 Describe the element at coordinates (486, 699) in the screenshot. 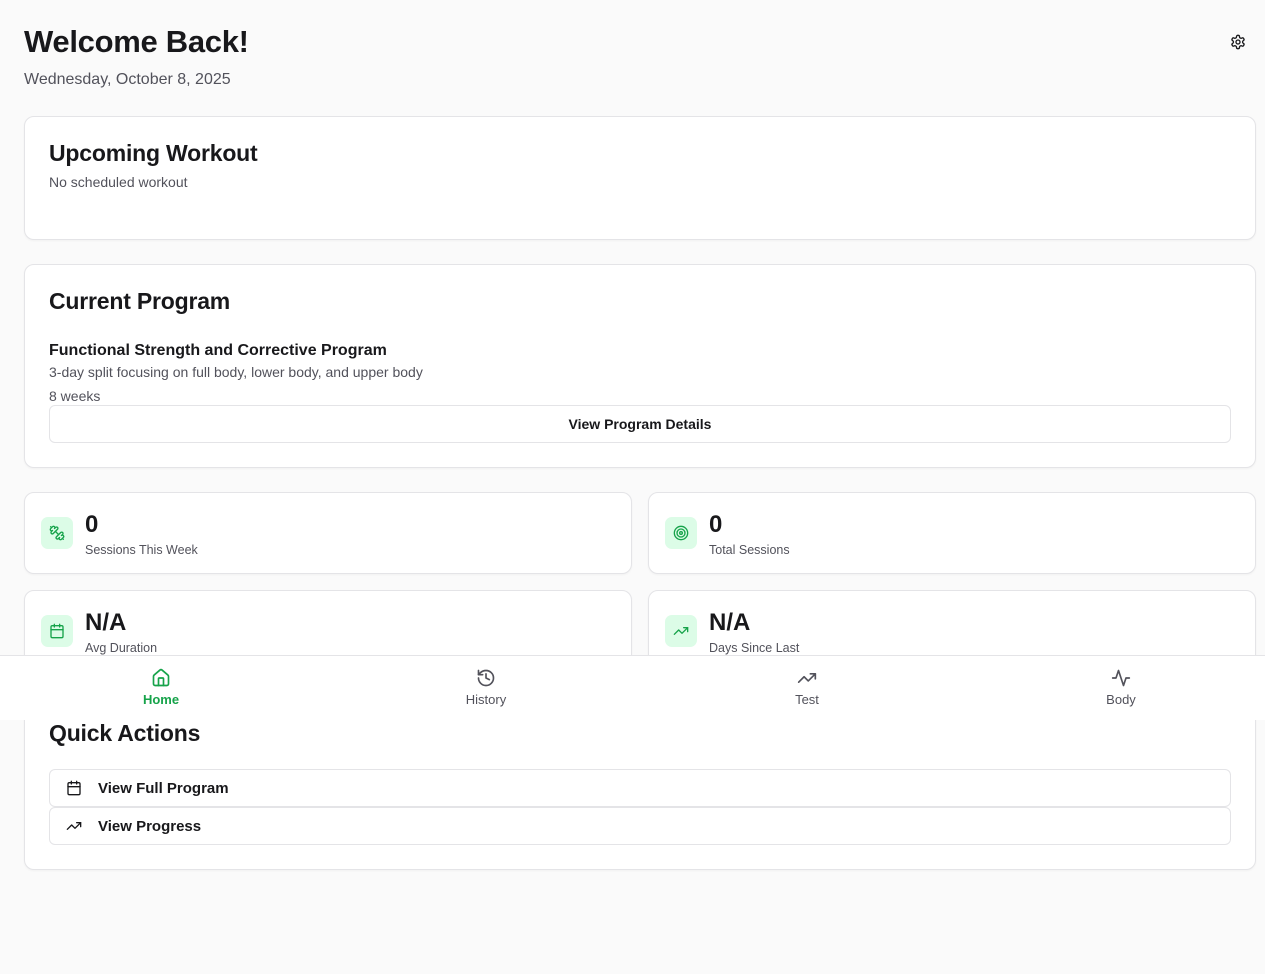

I see `nav-label: History` at that location.